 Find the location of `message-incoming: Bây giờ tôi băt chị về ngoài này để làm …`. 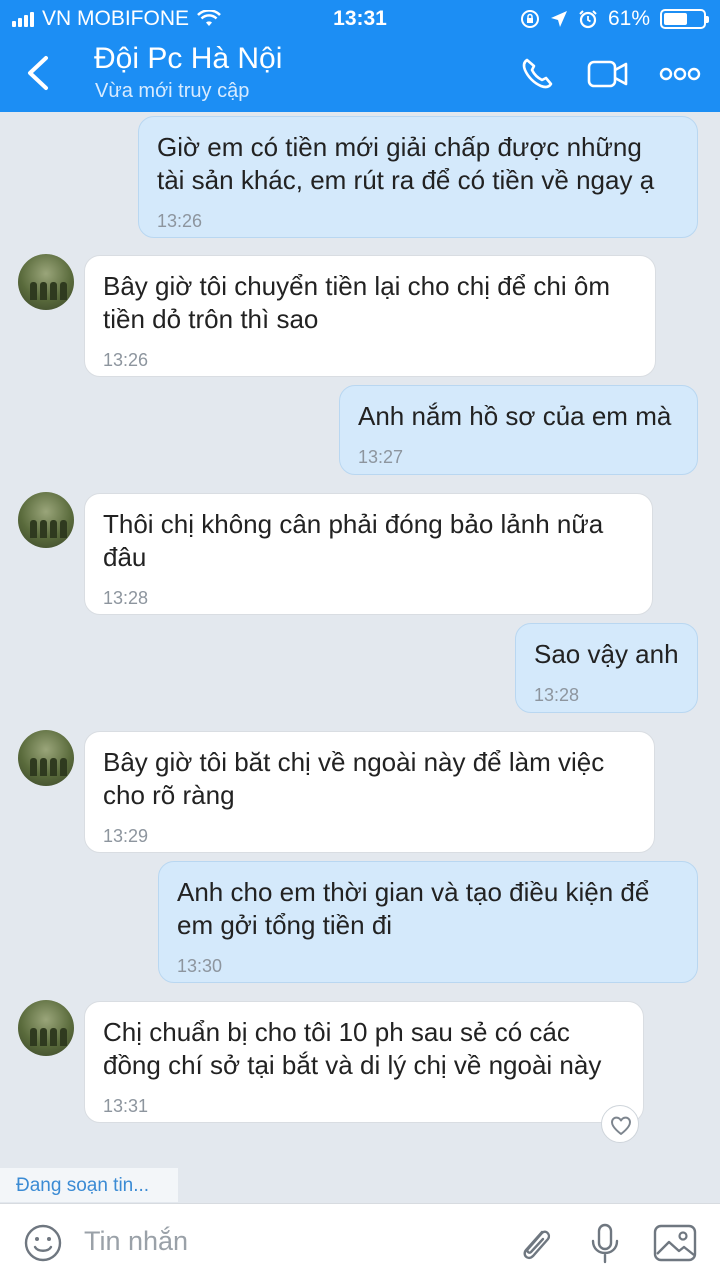

message-incoming: Bây giờ tôi băt chị về ngoài này để làm … is located at coordinates (369, 792).